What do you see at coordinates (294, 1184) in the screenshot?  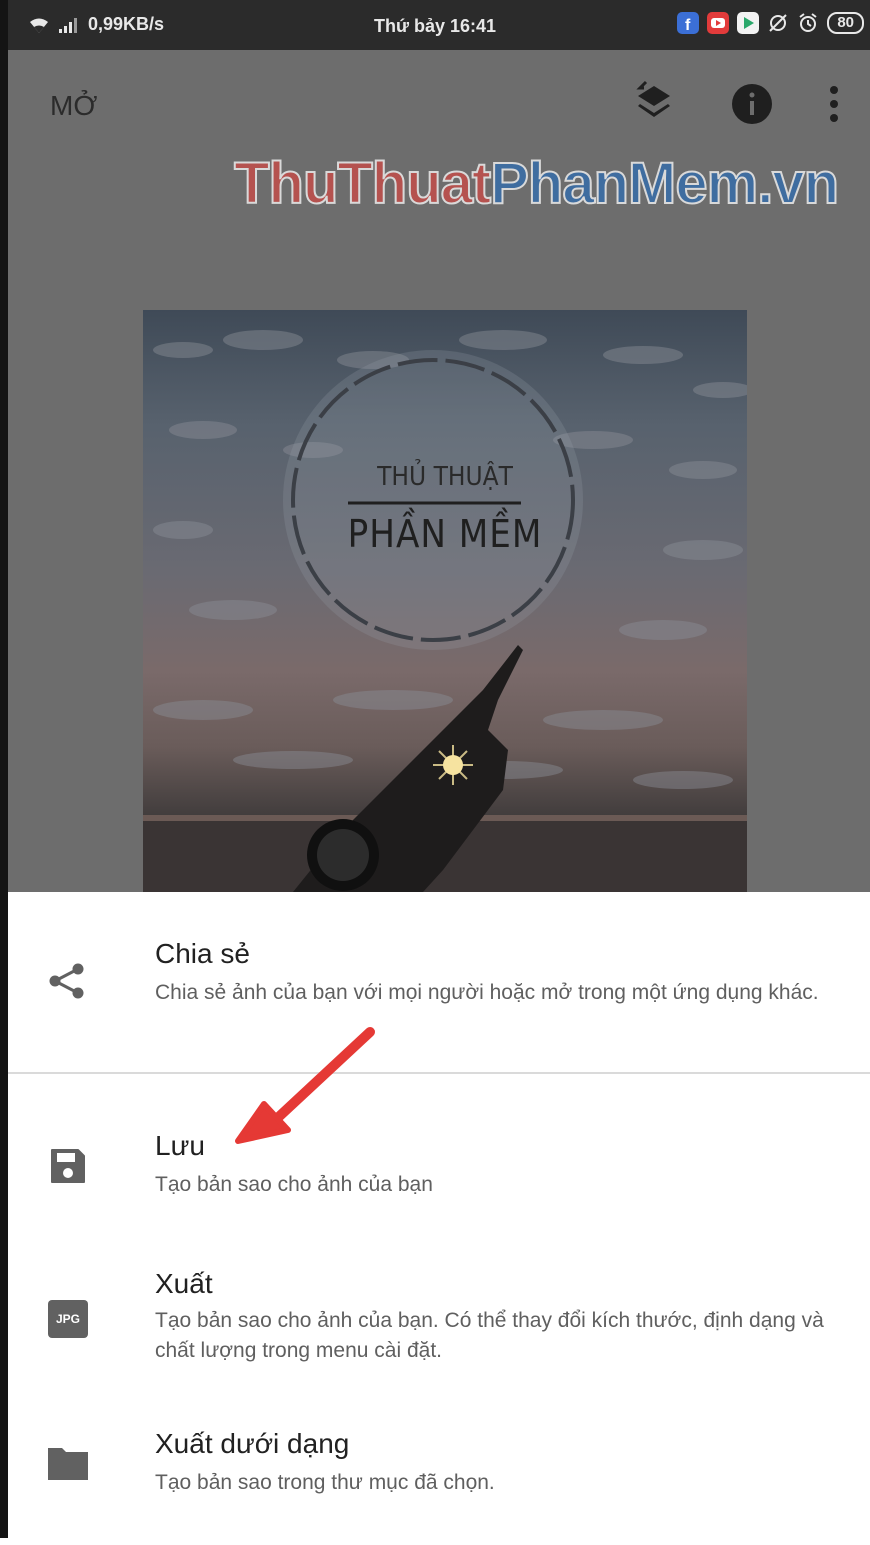 I see `save-description: Tạo bản sao cho ảnh của bạn` at bounding box center [294, 1184].